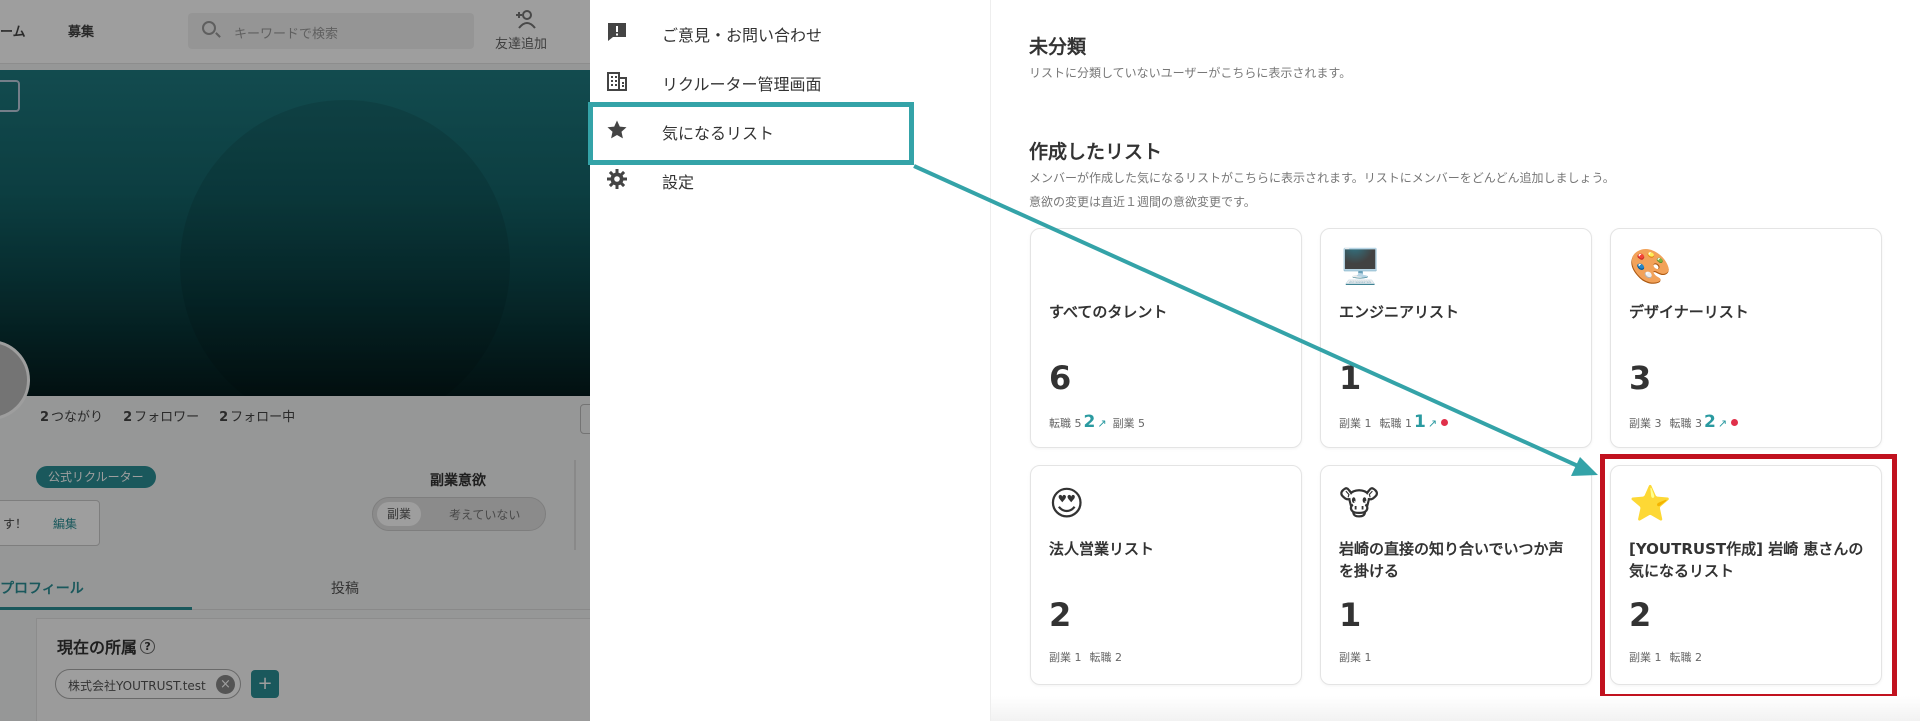 Image resolution: width=1920 pixels, height=721 pixels. What do you see at coordinates (526, 19) in the screenshot?
I see `add-friend-icon` at bounding box center [526, 19].